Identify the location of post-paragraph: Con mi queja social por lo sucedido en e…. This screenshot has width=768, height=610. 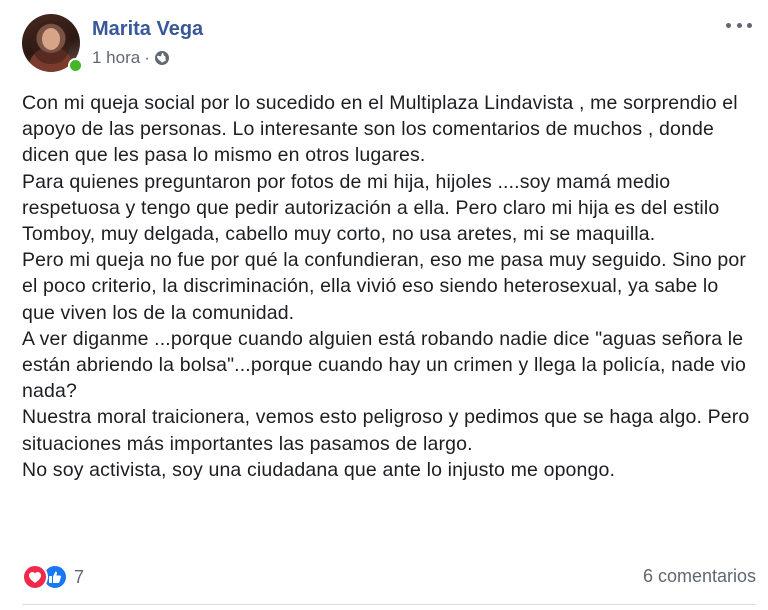
(380, 129).